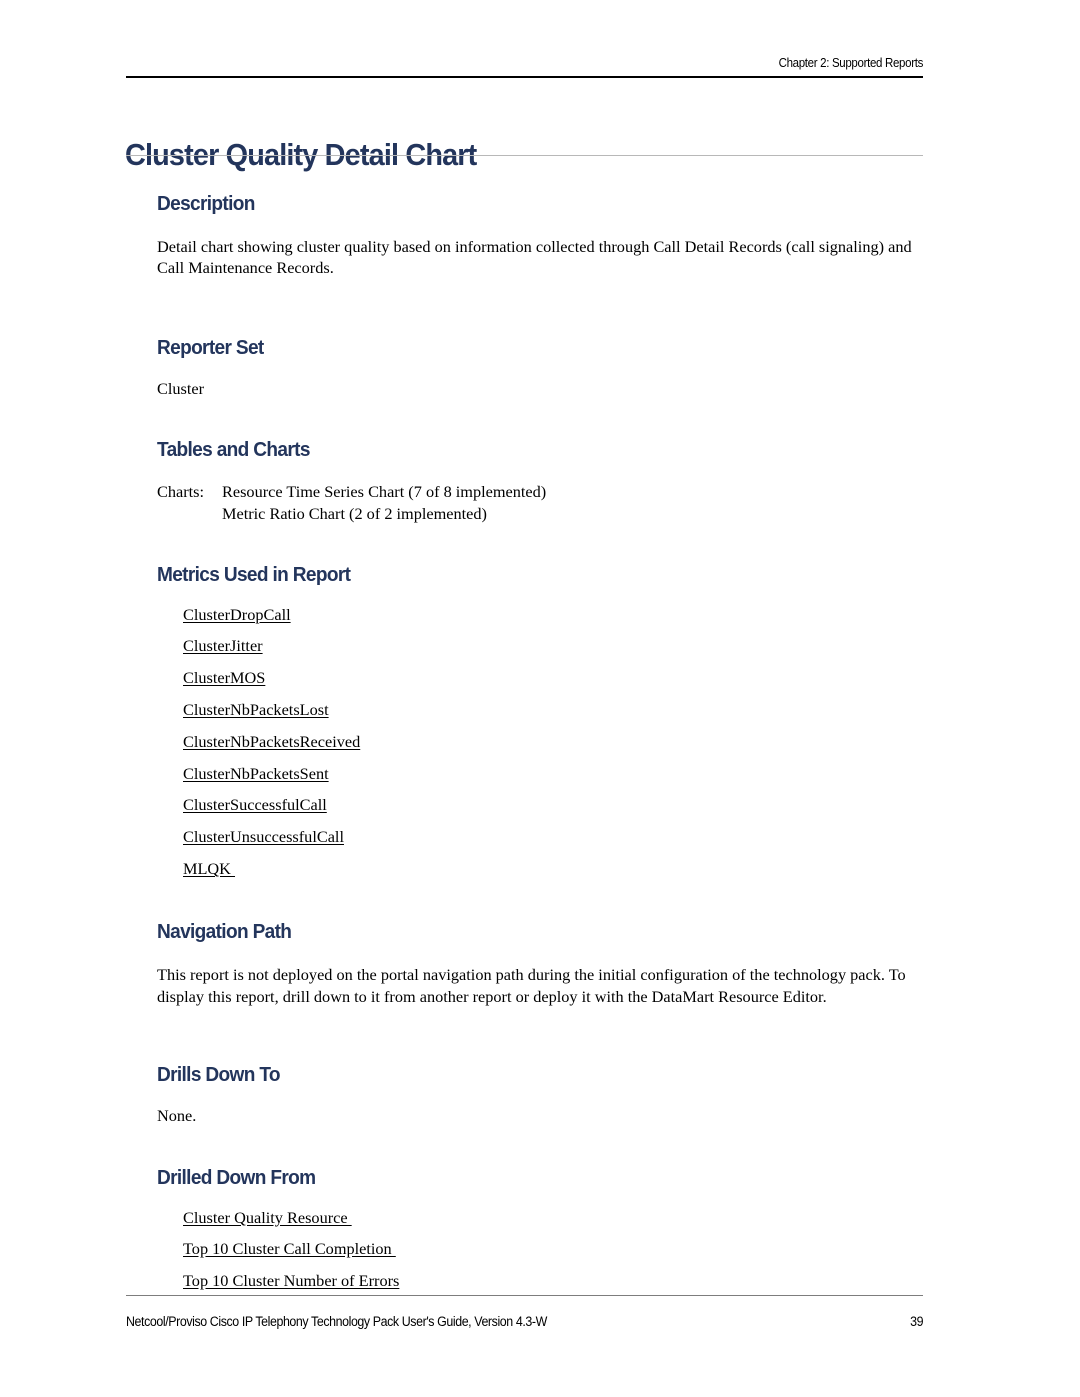 This screenshot has width=1080, height=1397. What do you see at coordinates (181, 388) in the screenshot?
I see `reporter-set-value: Cluster` at bounding box center [181, 388].